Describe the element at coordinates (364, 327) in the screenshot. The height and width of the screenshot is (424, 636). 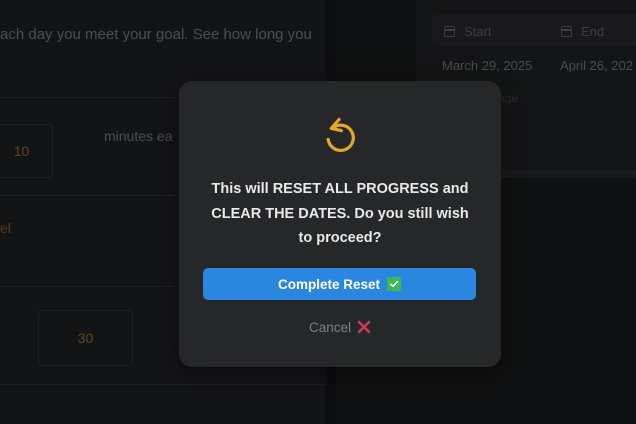
I see `cross-mark-icon` at that location.